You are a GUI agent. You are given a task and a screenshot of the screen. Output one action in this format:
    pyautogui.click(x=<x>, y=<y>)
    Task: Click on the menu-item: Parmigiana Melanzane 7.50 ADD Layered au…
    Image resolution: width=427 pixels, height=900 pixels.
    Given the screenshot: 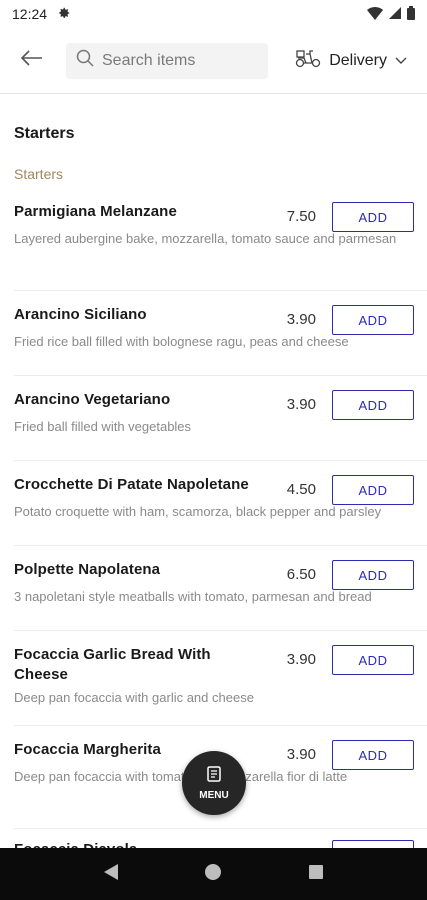 What is the action you would take?
    pyautogui.click(x=214, y=225)
    